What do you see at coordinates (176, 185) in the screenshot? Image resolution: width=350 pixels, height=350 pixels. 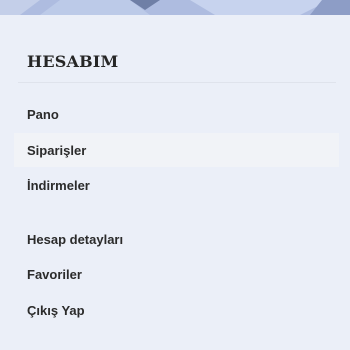 I see `nav-item-downloads: İndirmeler` at bounding box center [176, 185].